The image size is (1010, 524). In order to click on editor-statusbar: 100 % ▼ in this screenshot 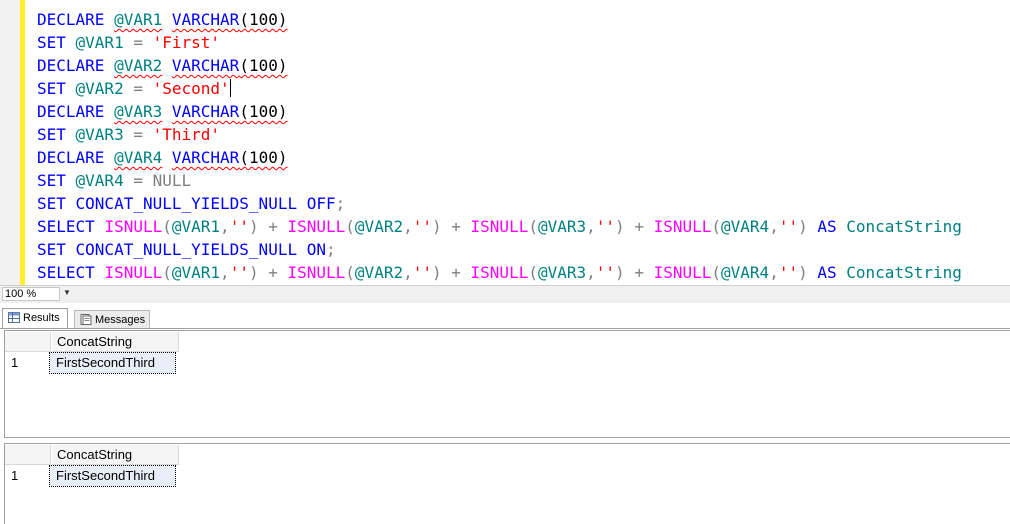, I will do `click(505, 294)`.